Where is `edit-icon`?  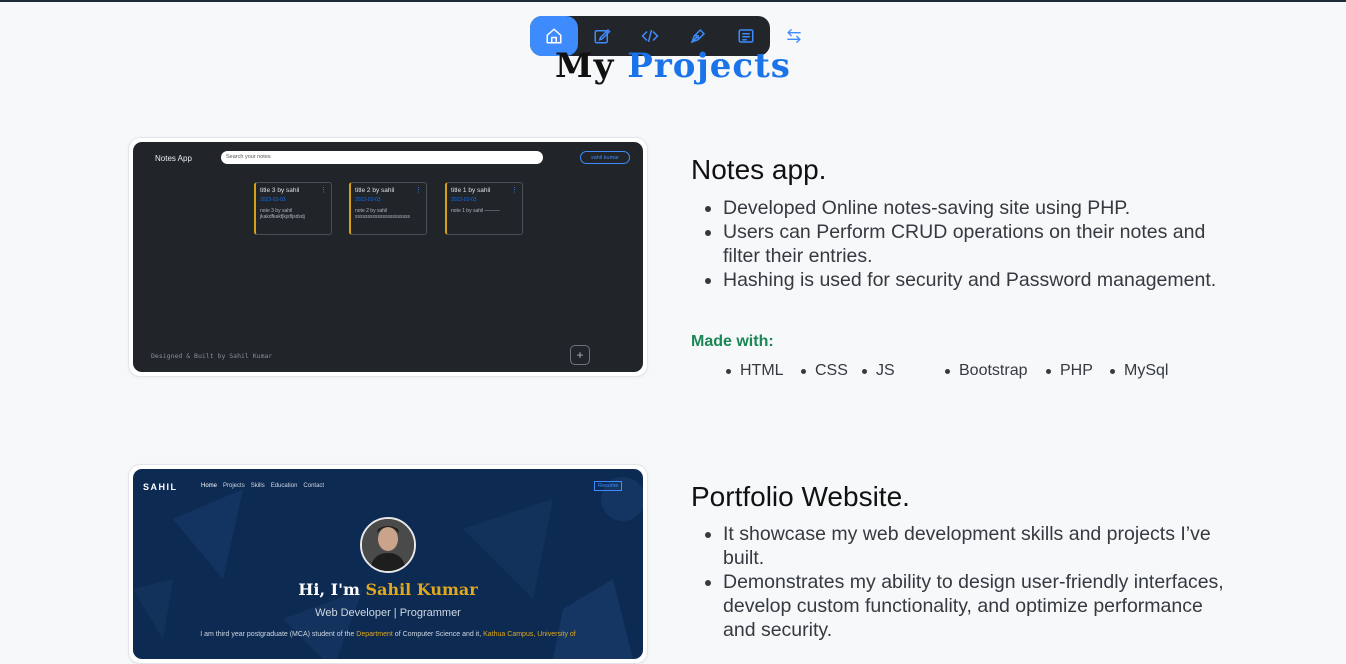 edit-icon is located at coordinates (602, 36).